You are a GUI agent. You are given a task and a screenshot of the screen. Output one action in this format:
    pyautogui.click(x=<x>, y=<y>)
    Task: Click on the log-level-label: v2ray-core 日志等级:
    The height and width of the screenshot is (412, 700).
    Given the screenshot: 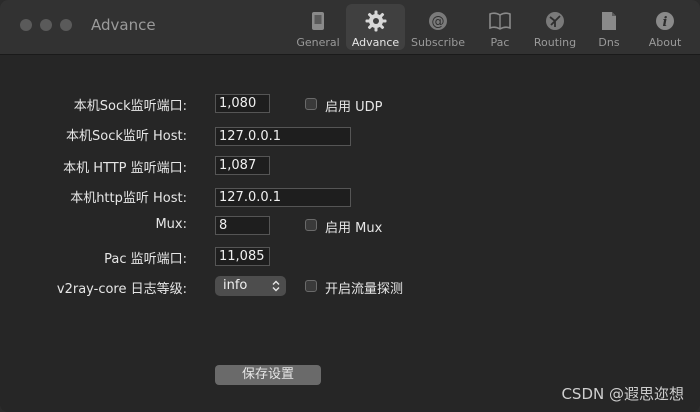 What is the action you would take?
    pyautogui.click(x=121, y=289)
    